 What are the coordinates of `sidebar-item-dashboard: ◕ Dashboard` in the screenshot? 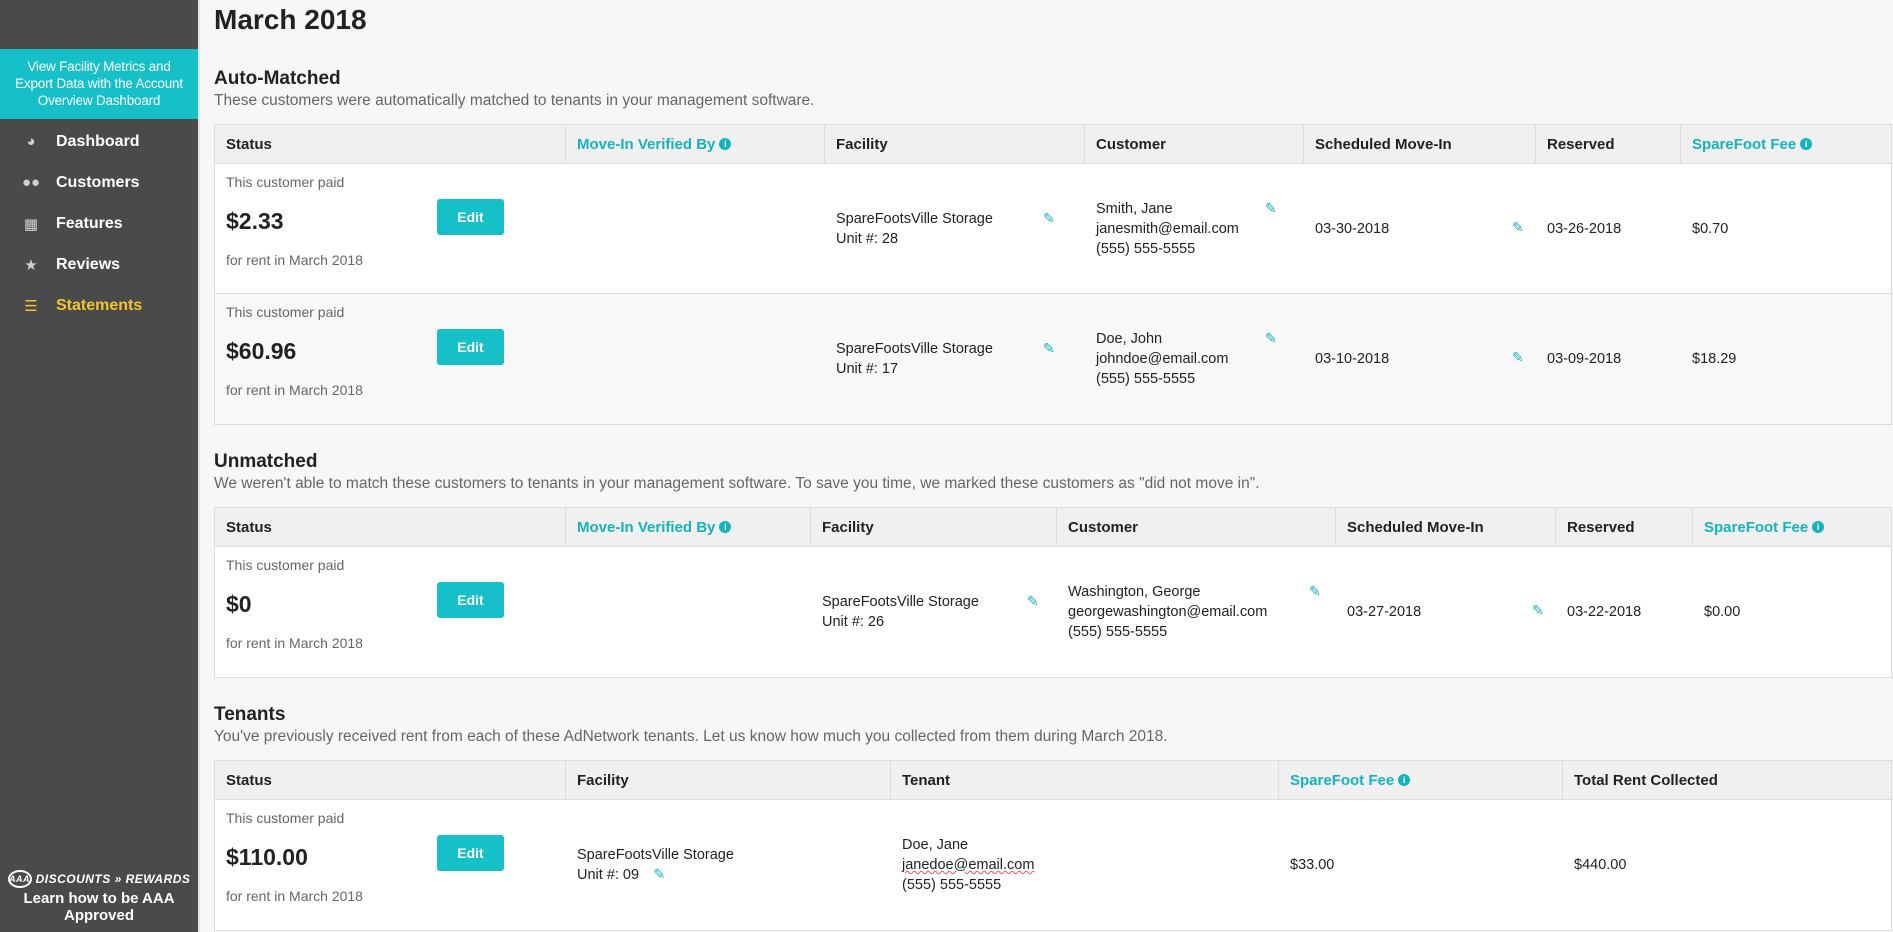 It's located at (99, 141).